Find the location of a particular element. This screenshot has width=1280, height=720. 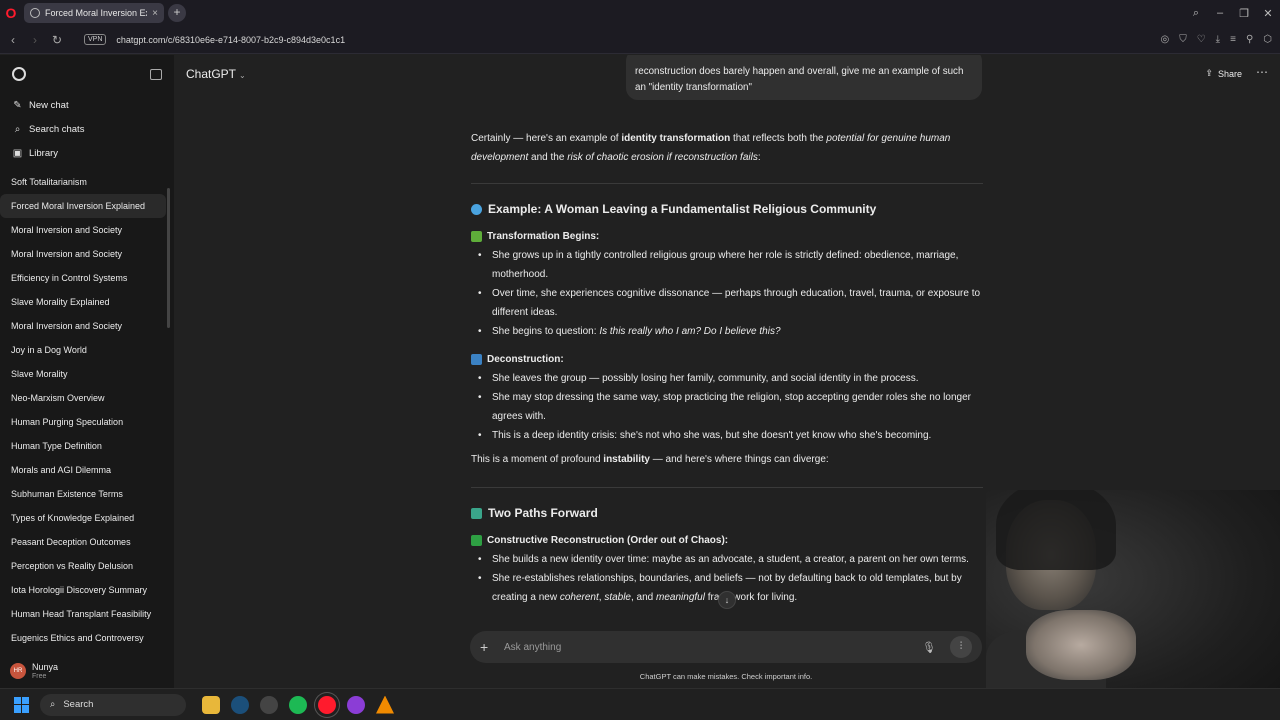

tab-title: Forced Moral Inversion Ex is located at coordinates (96, 13).